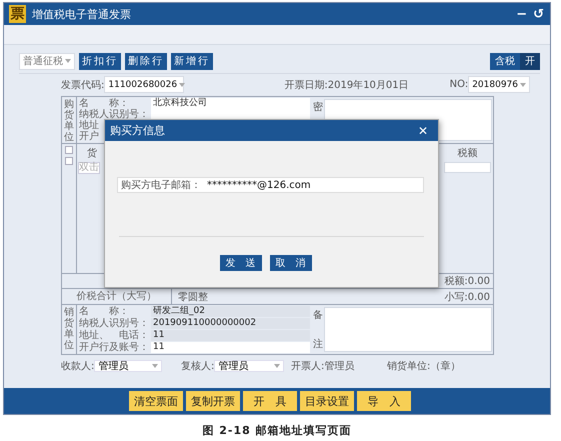 This screenshot has width=561, height=441. I want to click on remark-area, so click(408, 329).